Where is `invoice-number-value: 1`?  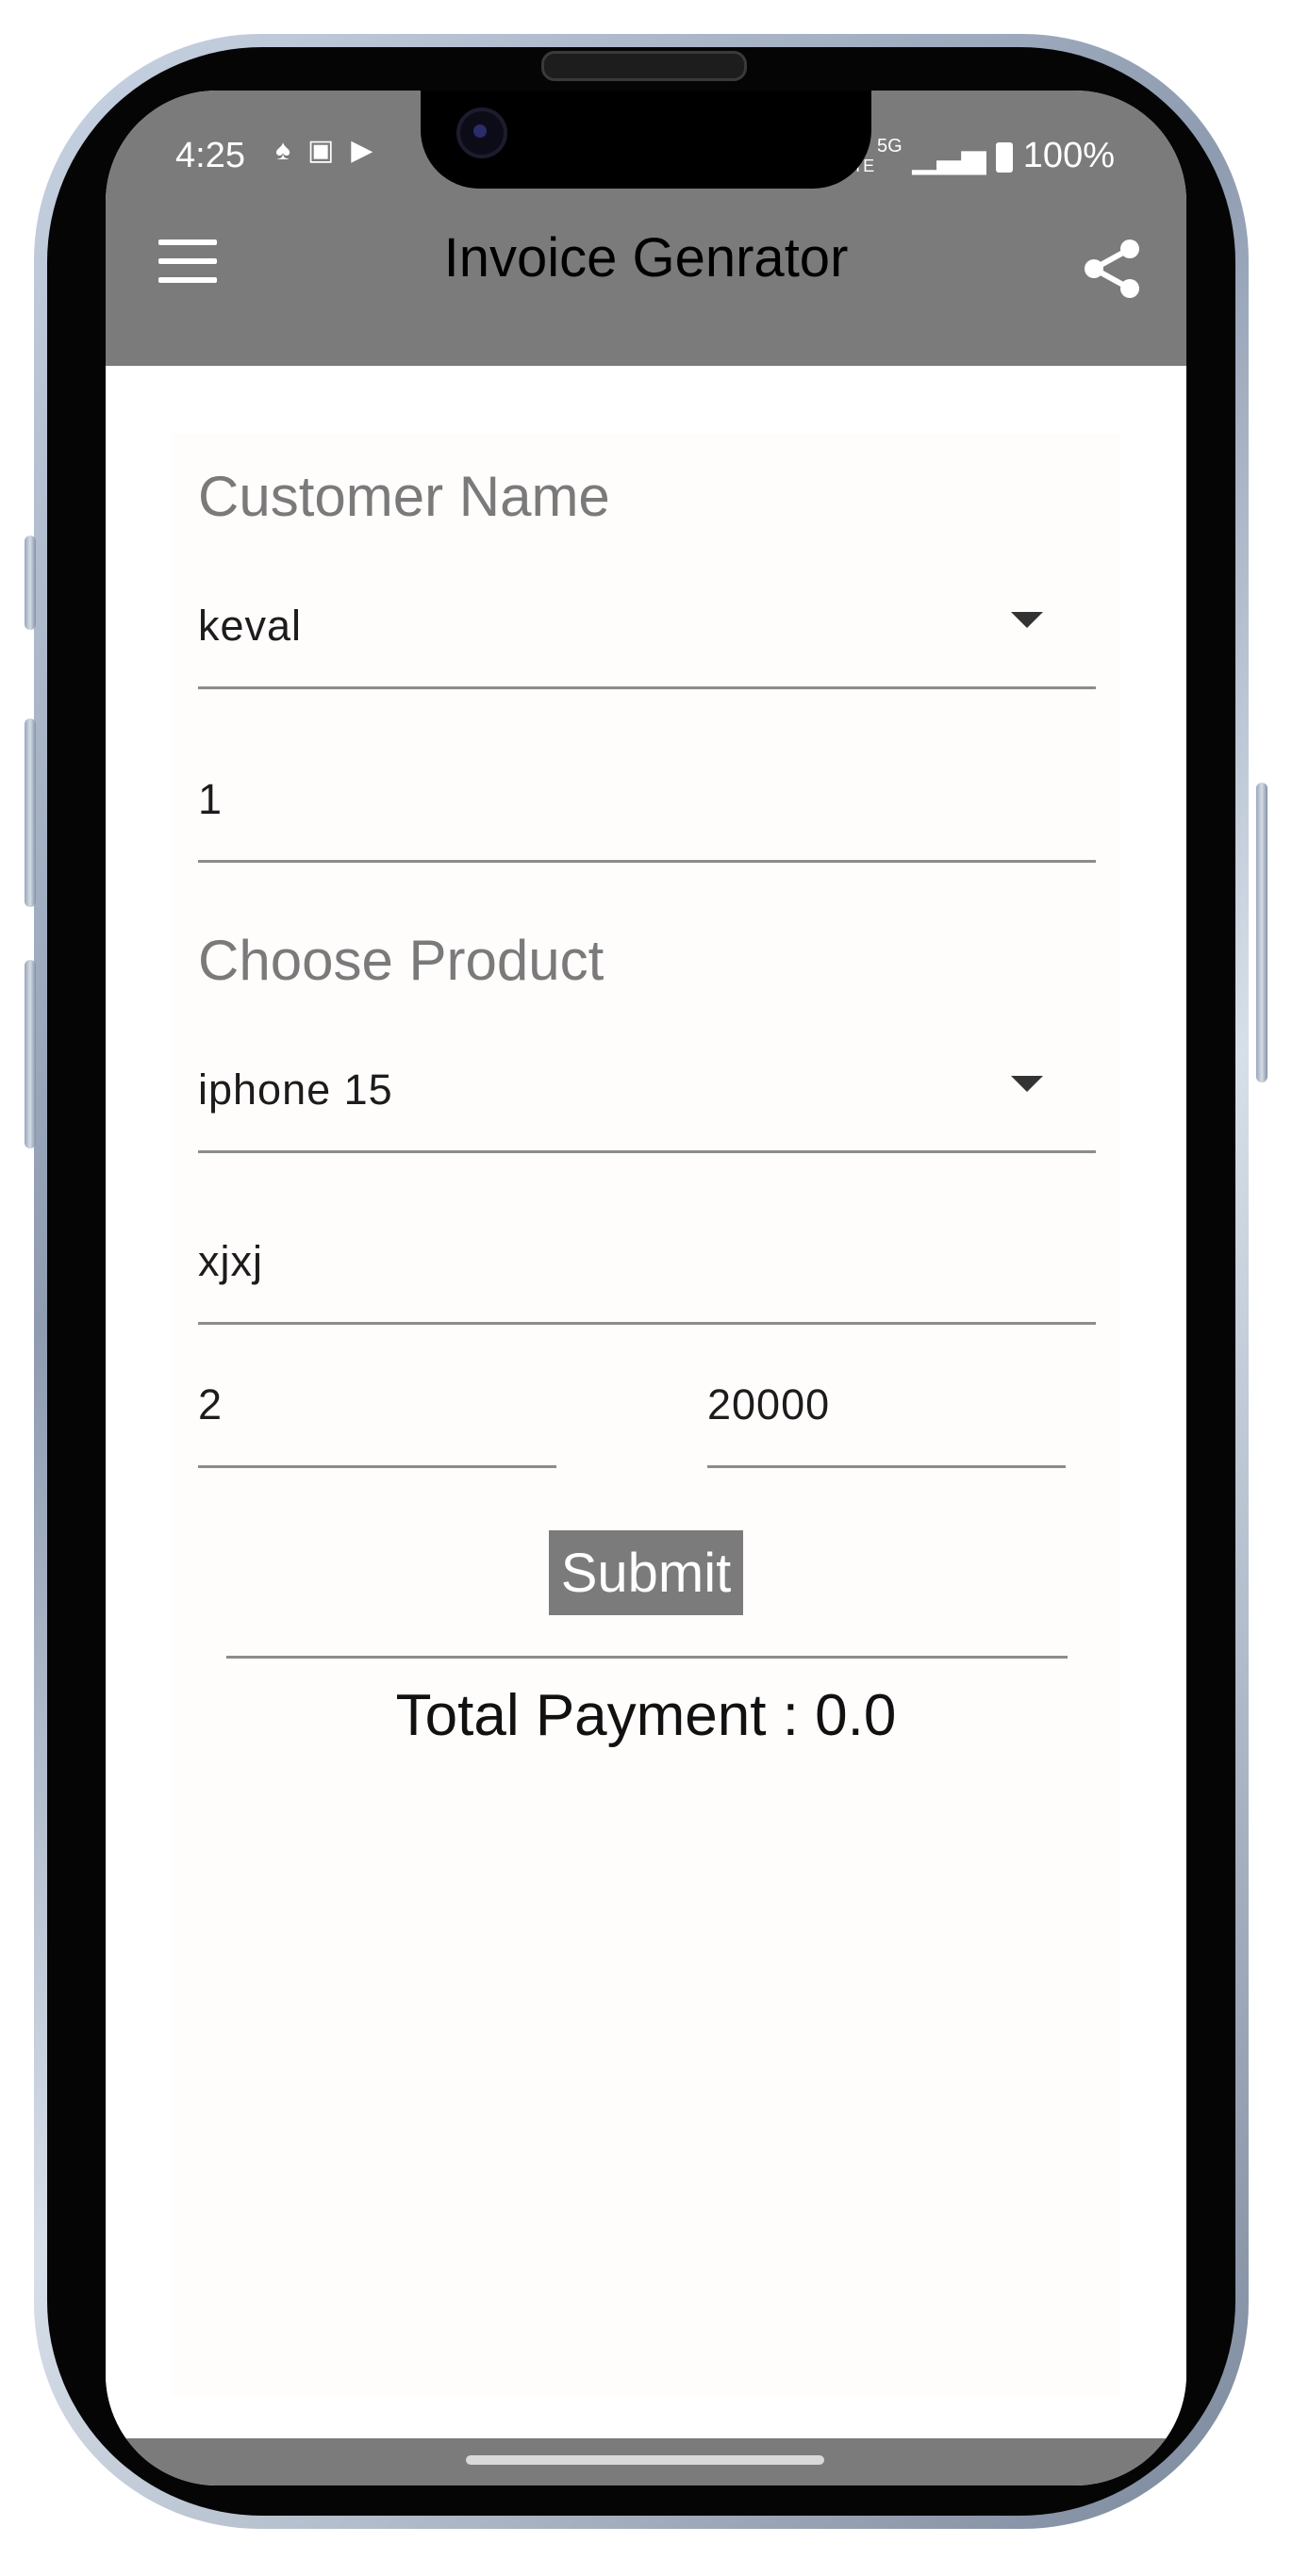
invoice-number-value: 1 is located at coordinates (211, 799).